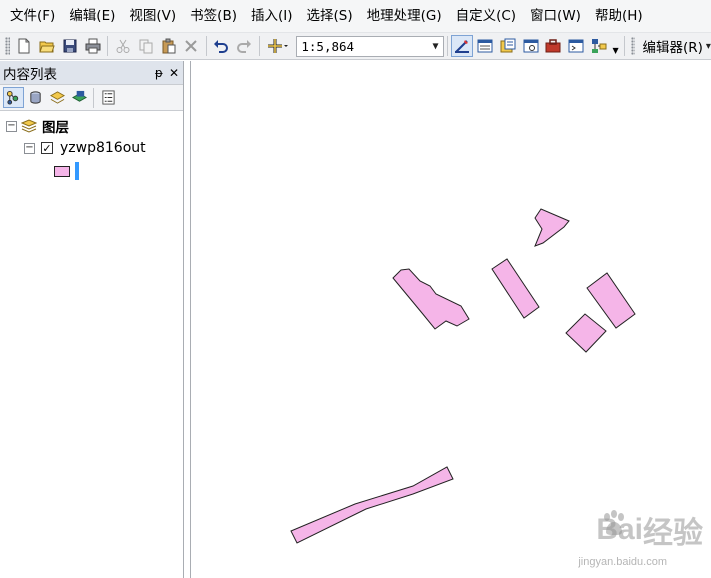 Image resolution: width=711 pixels, height=578 pixels. I want to click on pin-icon: ᵽ, so click(159, 73).